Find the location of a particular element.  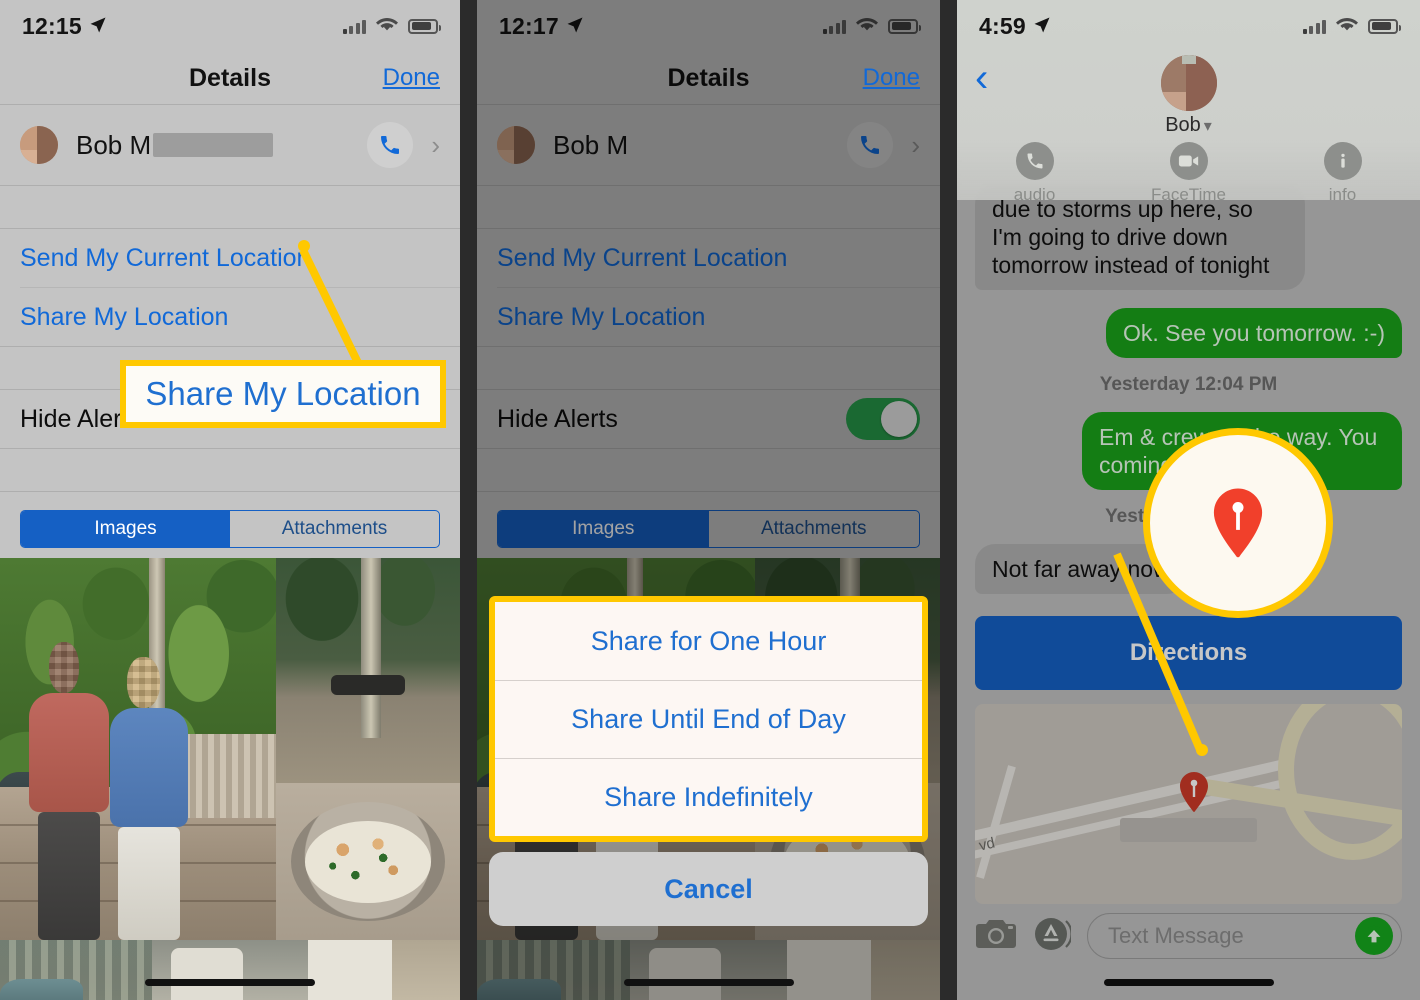

photo-couple-on-deck is located at coordinates (138, 749).